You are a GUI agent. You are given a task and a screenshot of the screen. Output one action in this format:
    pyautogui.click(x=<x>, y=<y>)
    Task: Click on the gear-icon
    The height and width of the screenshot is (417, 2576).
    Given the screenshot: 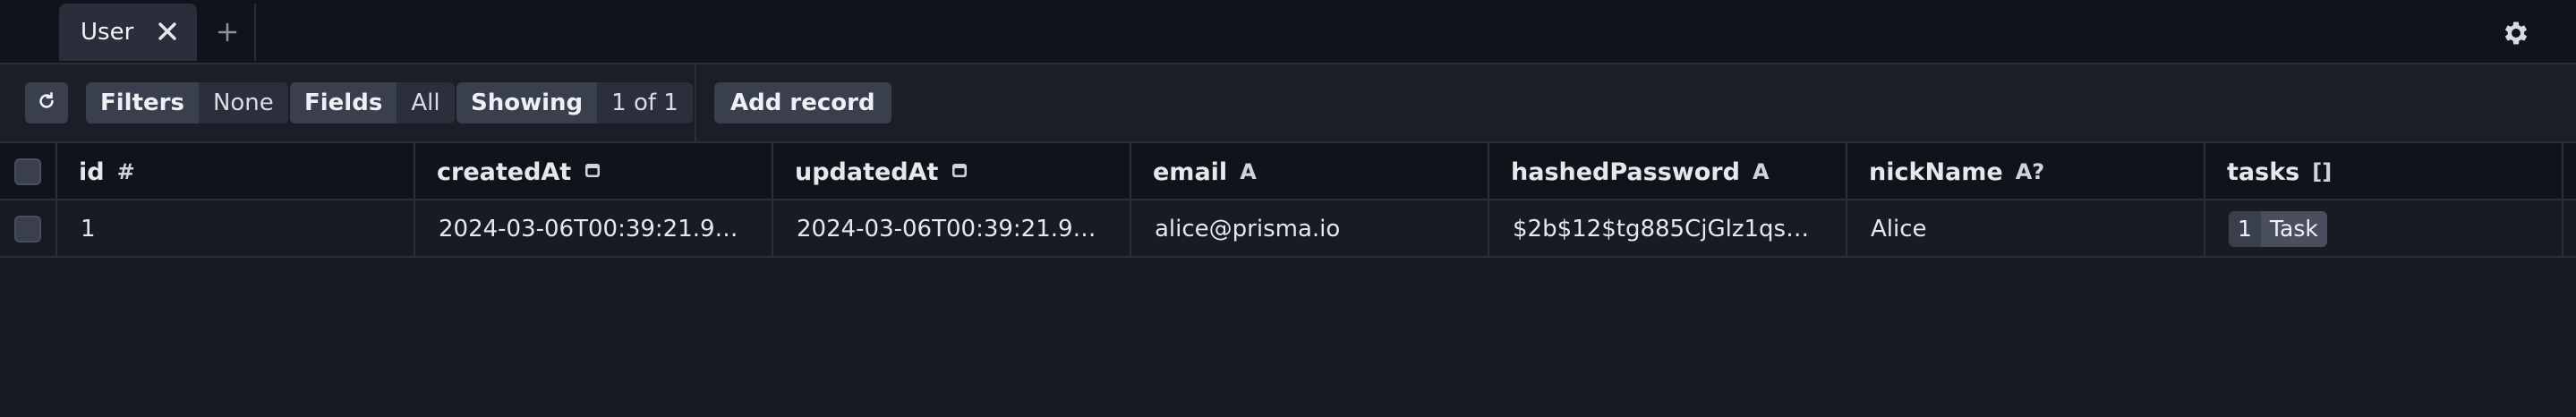 What is the action you would take?
    pyautogui.click(x=2516, y=33)
    